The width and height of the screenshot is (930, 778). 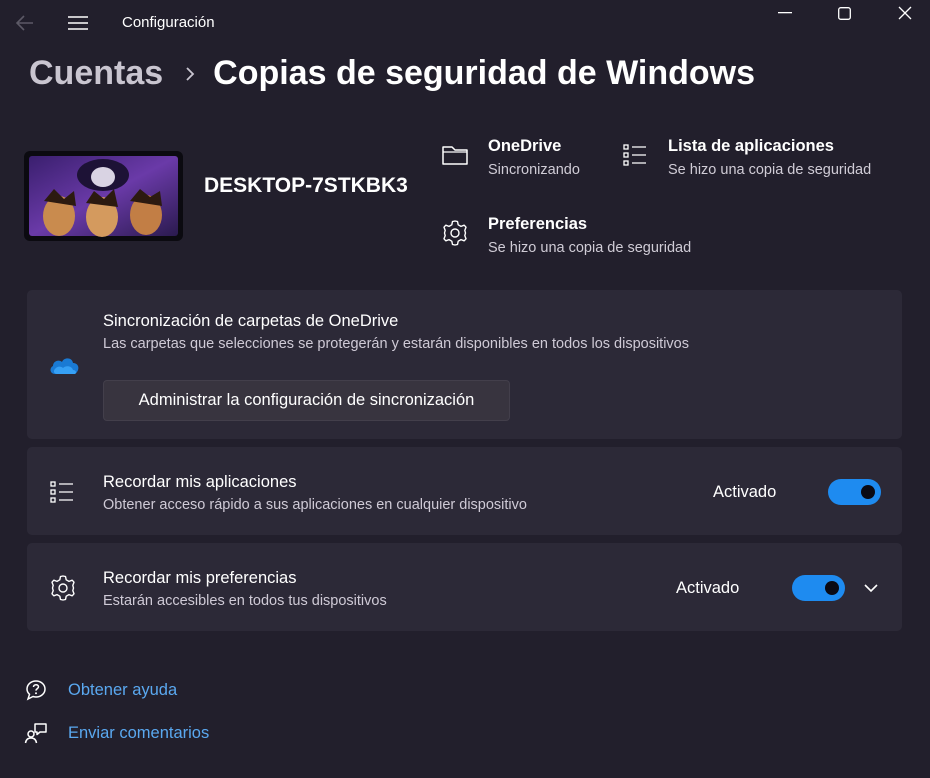 What do you see at coordinates (871, 588) in the screenshot?
I see `chevron-down-icon` at bounding box center [871, 588].